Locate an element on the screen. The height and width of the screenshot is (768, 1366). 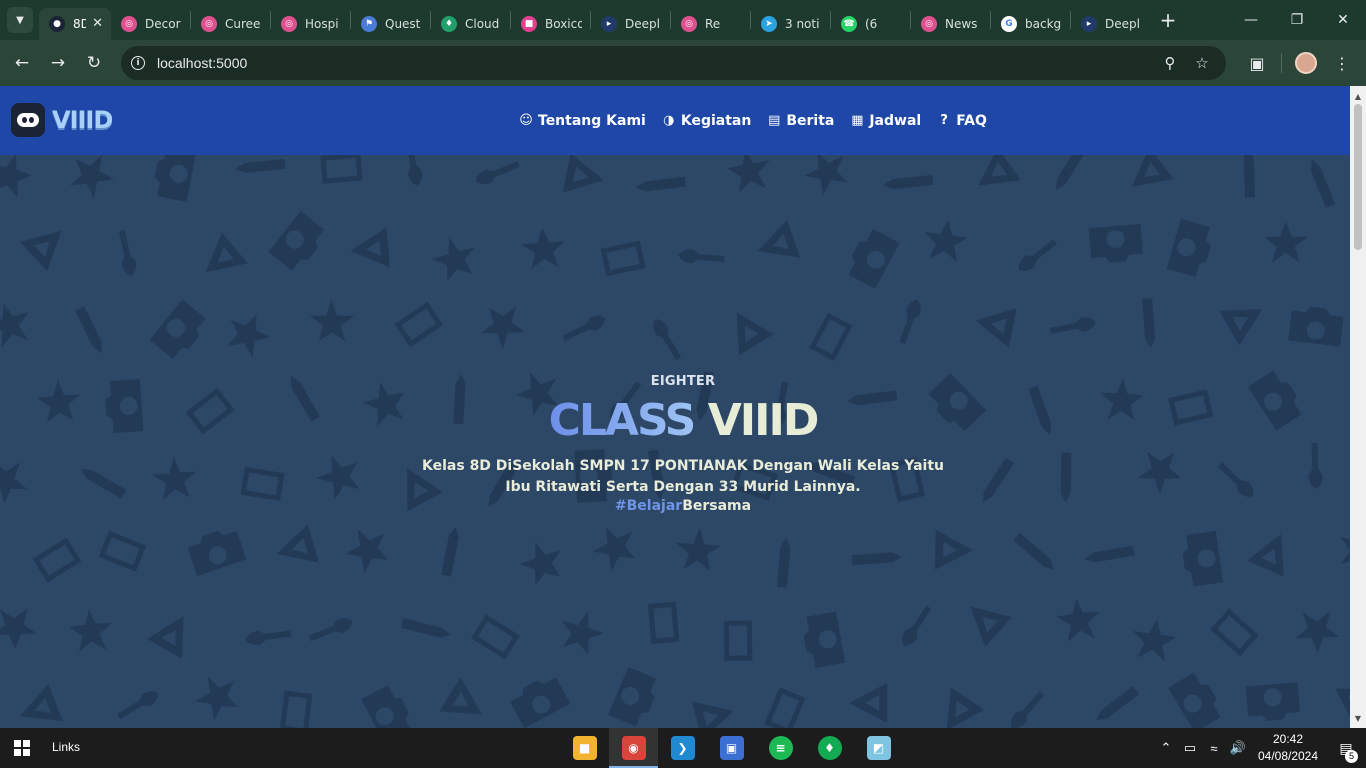
tab: Gbackg is located at coordinates (1030, 24).